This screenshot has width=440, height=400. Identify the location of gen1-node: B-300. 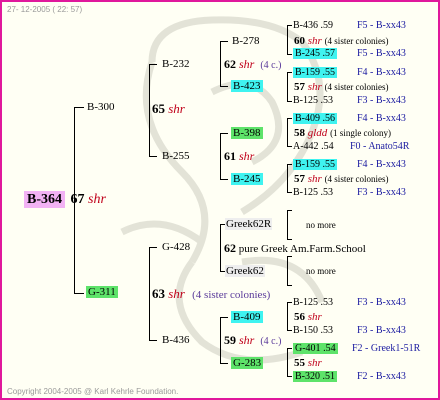
(101, 107).